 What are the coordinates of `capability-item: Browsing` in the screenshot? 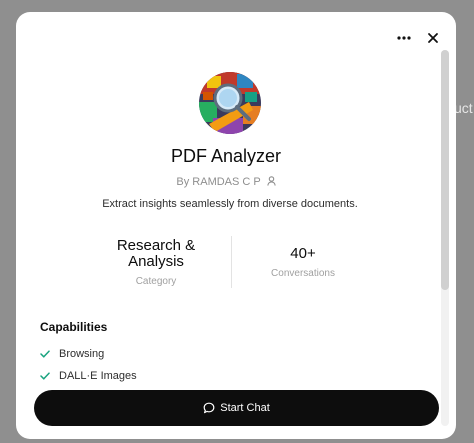 It's located at (72, 354).